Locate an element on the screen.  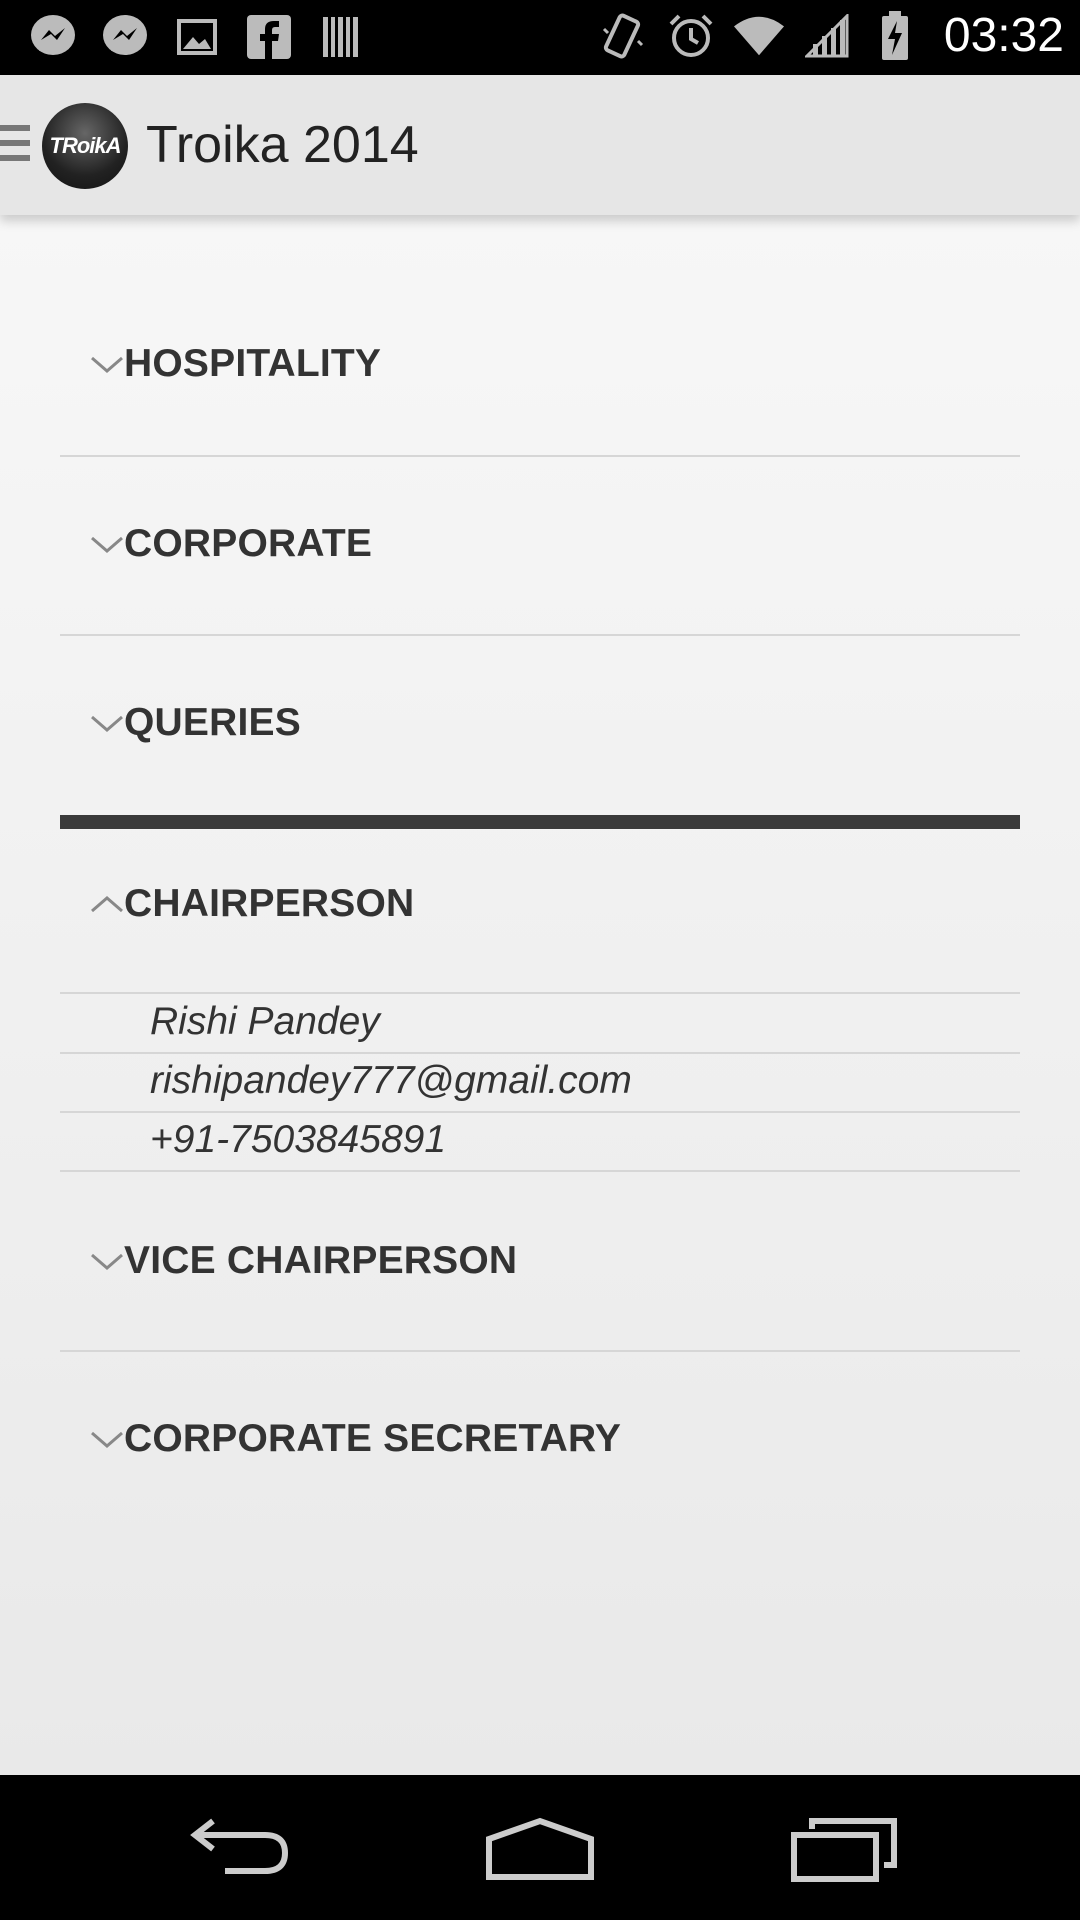
list-item: Rishi Pandey is located at coordinates (540, 1024).